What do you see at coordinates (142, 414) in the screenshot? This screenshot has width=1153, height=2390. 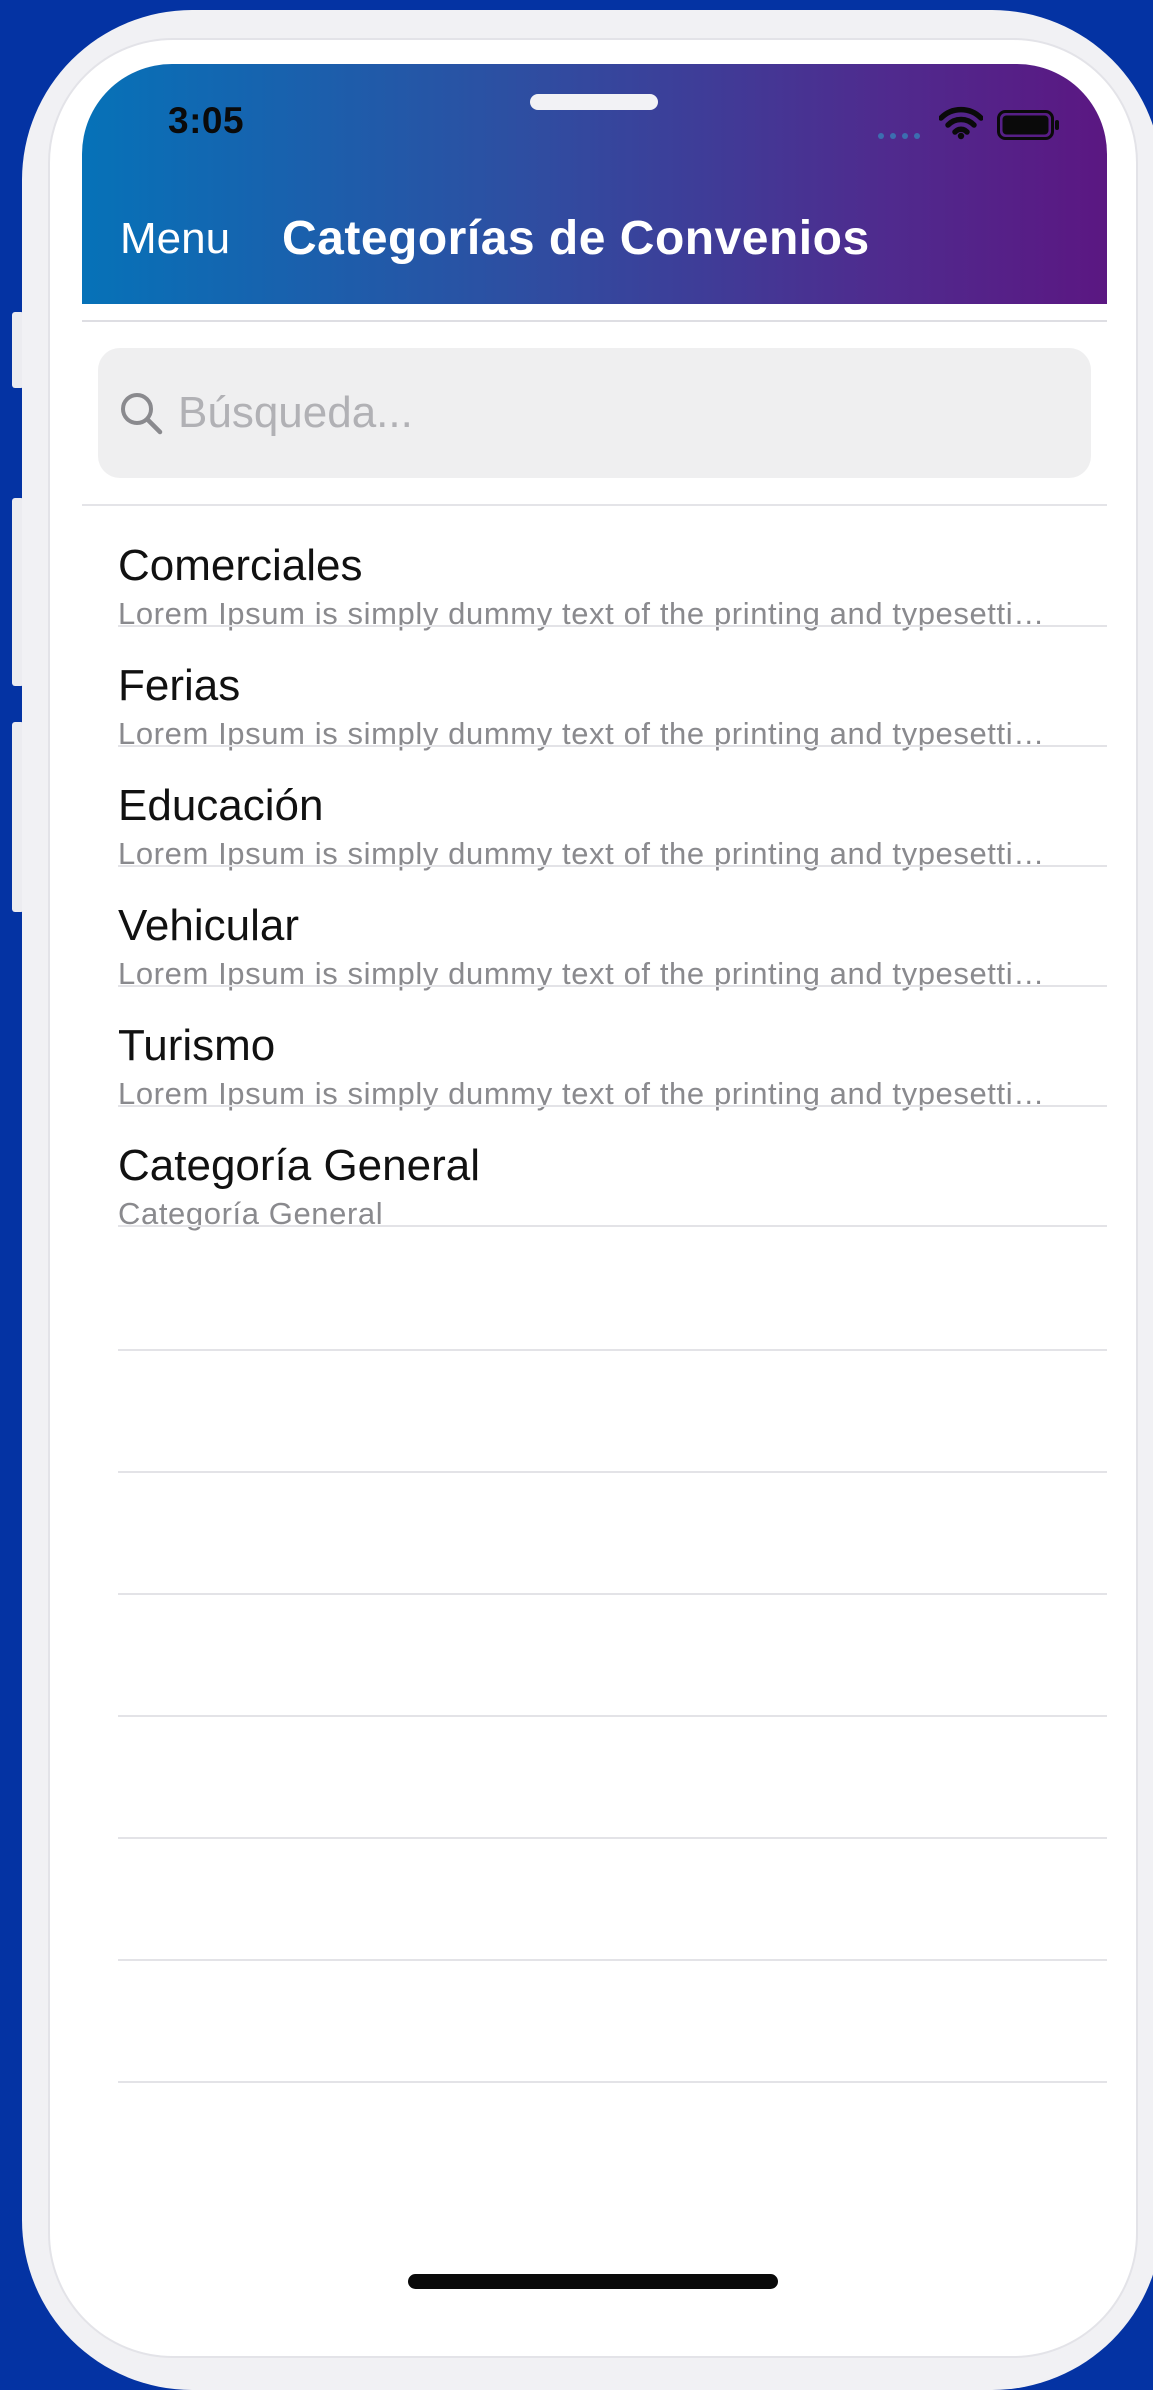 I see `search-icon` at bounding box center [142, 414].